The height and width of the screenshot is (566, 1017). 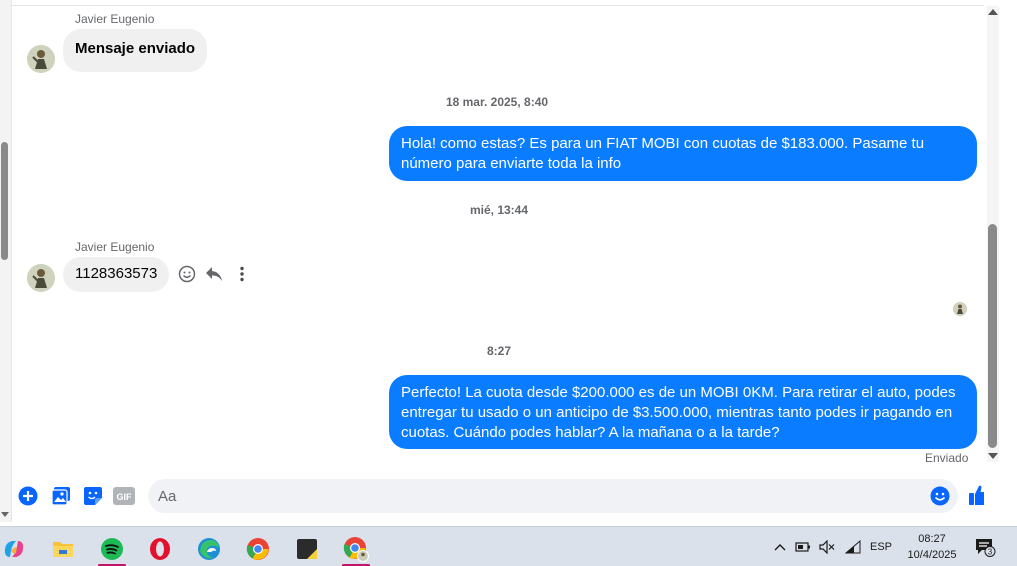 I want to click on reply-icon, so click(x=214, y=274).